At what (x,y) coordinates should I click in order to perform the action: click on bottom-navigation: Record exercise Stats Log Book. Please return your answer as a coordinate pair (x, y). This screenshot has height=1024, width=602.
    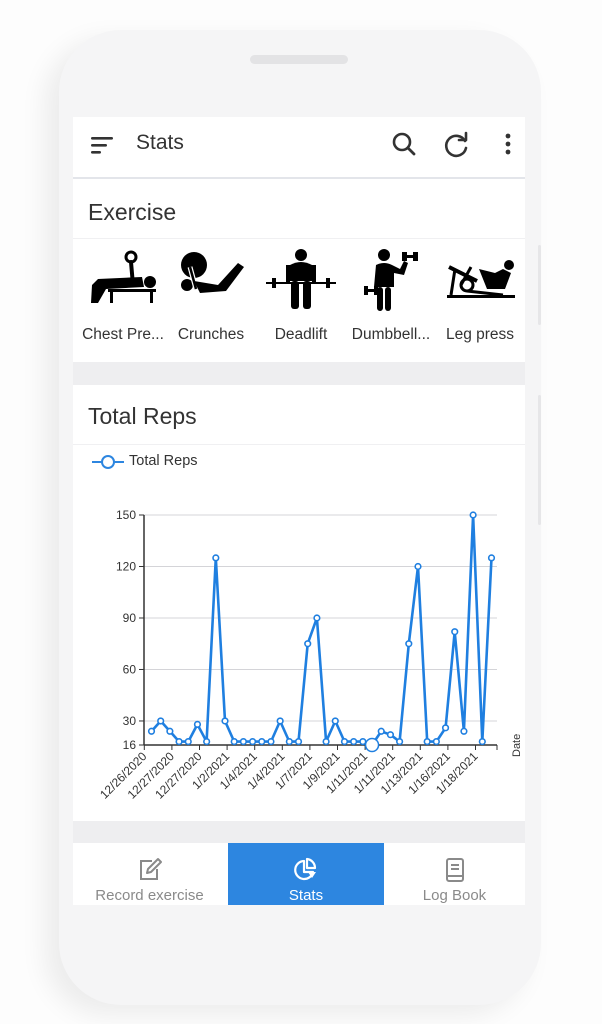
    Looking at the image, I should click on (299, 874).